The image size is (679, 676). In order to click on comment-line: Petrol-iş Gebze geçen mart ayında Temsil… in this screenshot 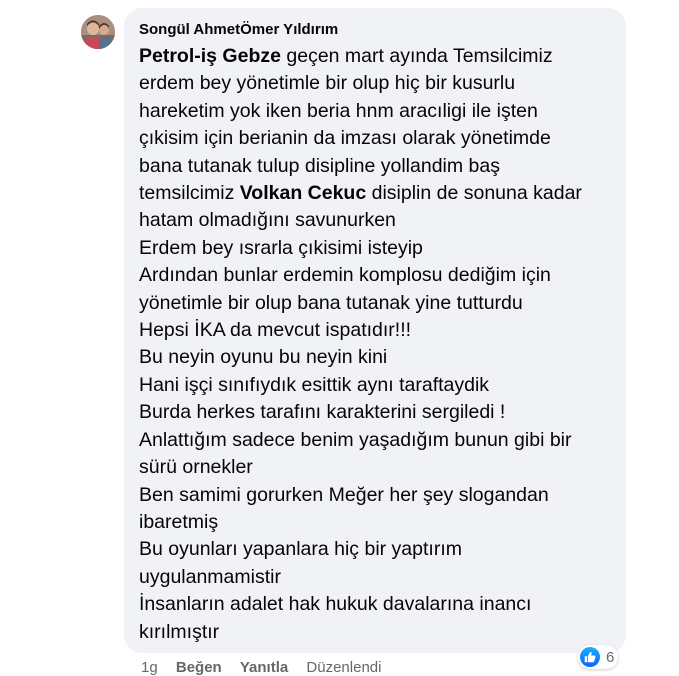, I will do `click(375, 56)`.